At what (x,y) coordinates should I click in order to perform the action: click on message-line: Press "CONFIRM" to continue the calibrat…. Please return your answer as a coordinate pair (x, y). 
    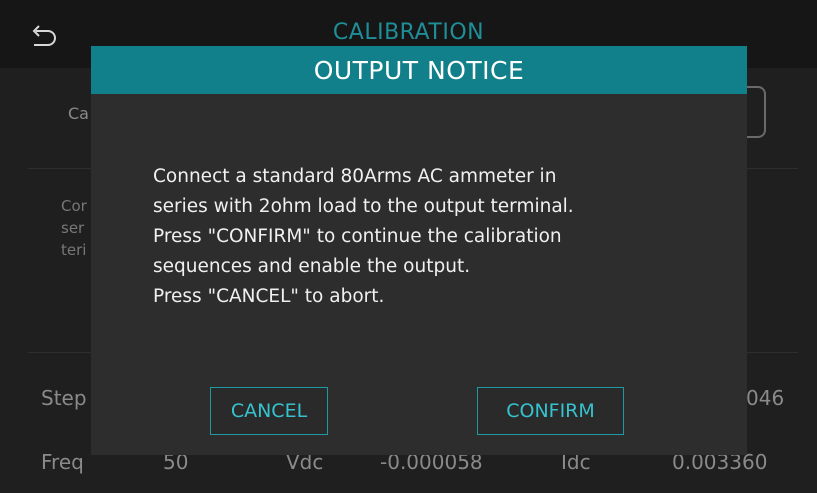
    Looking at the image, I should click on (357, 236).